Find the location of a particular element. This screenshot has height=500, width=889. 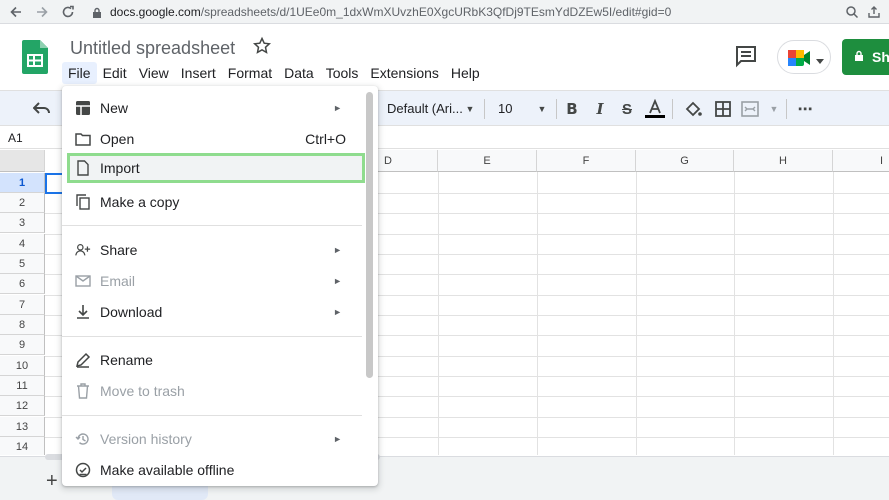

back-arrow-icon is located at coordinates (16, 12).